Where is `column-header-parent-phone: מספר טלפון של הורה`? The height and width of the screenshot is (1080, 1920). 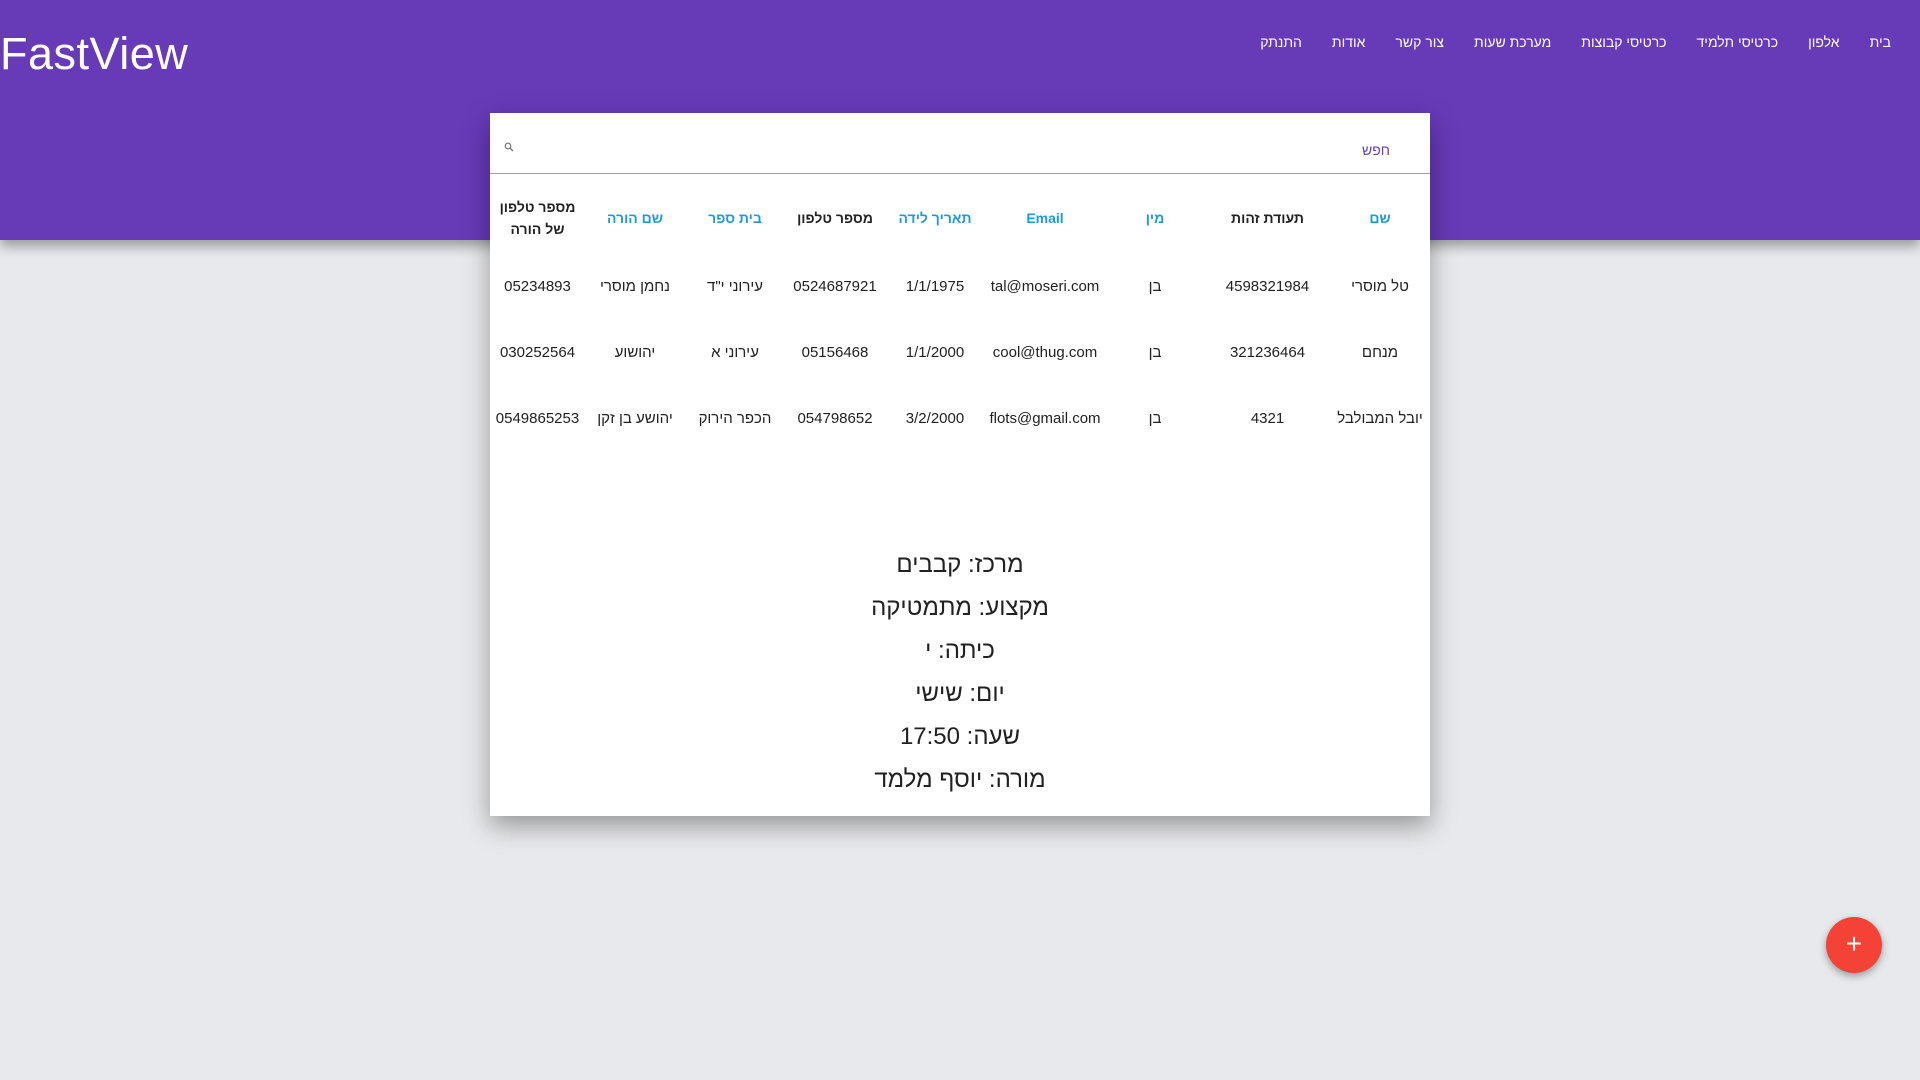
column-header-parent-phone: מספר טלפון של הורה is located at coordinates (537, 218).